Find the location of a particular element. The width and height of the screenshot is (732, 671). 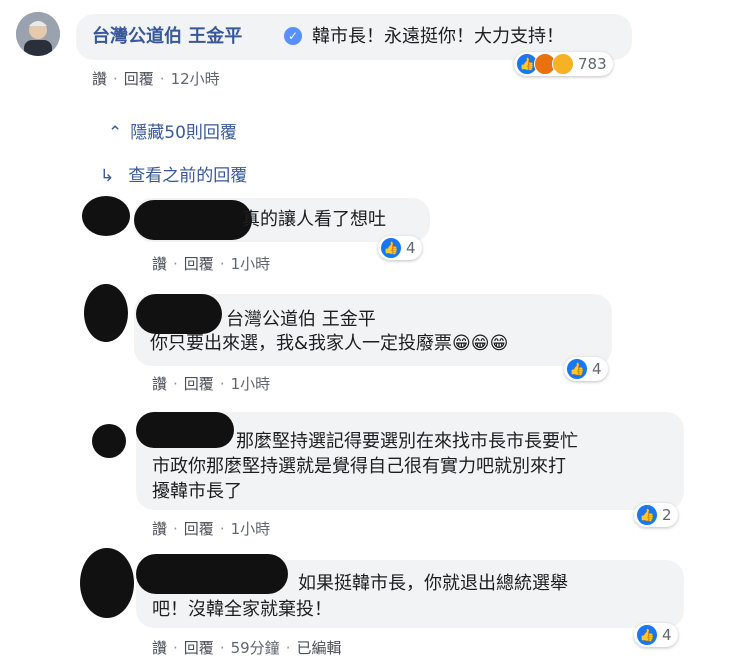

mention-link: 台灣公道伯 王金平 is located at coordinates (301, 320).